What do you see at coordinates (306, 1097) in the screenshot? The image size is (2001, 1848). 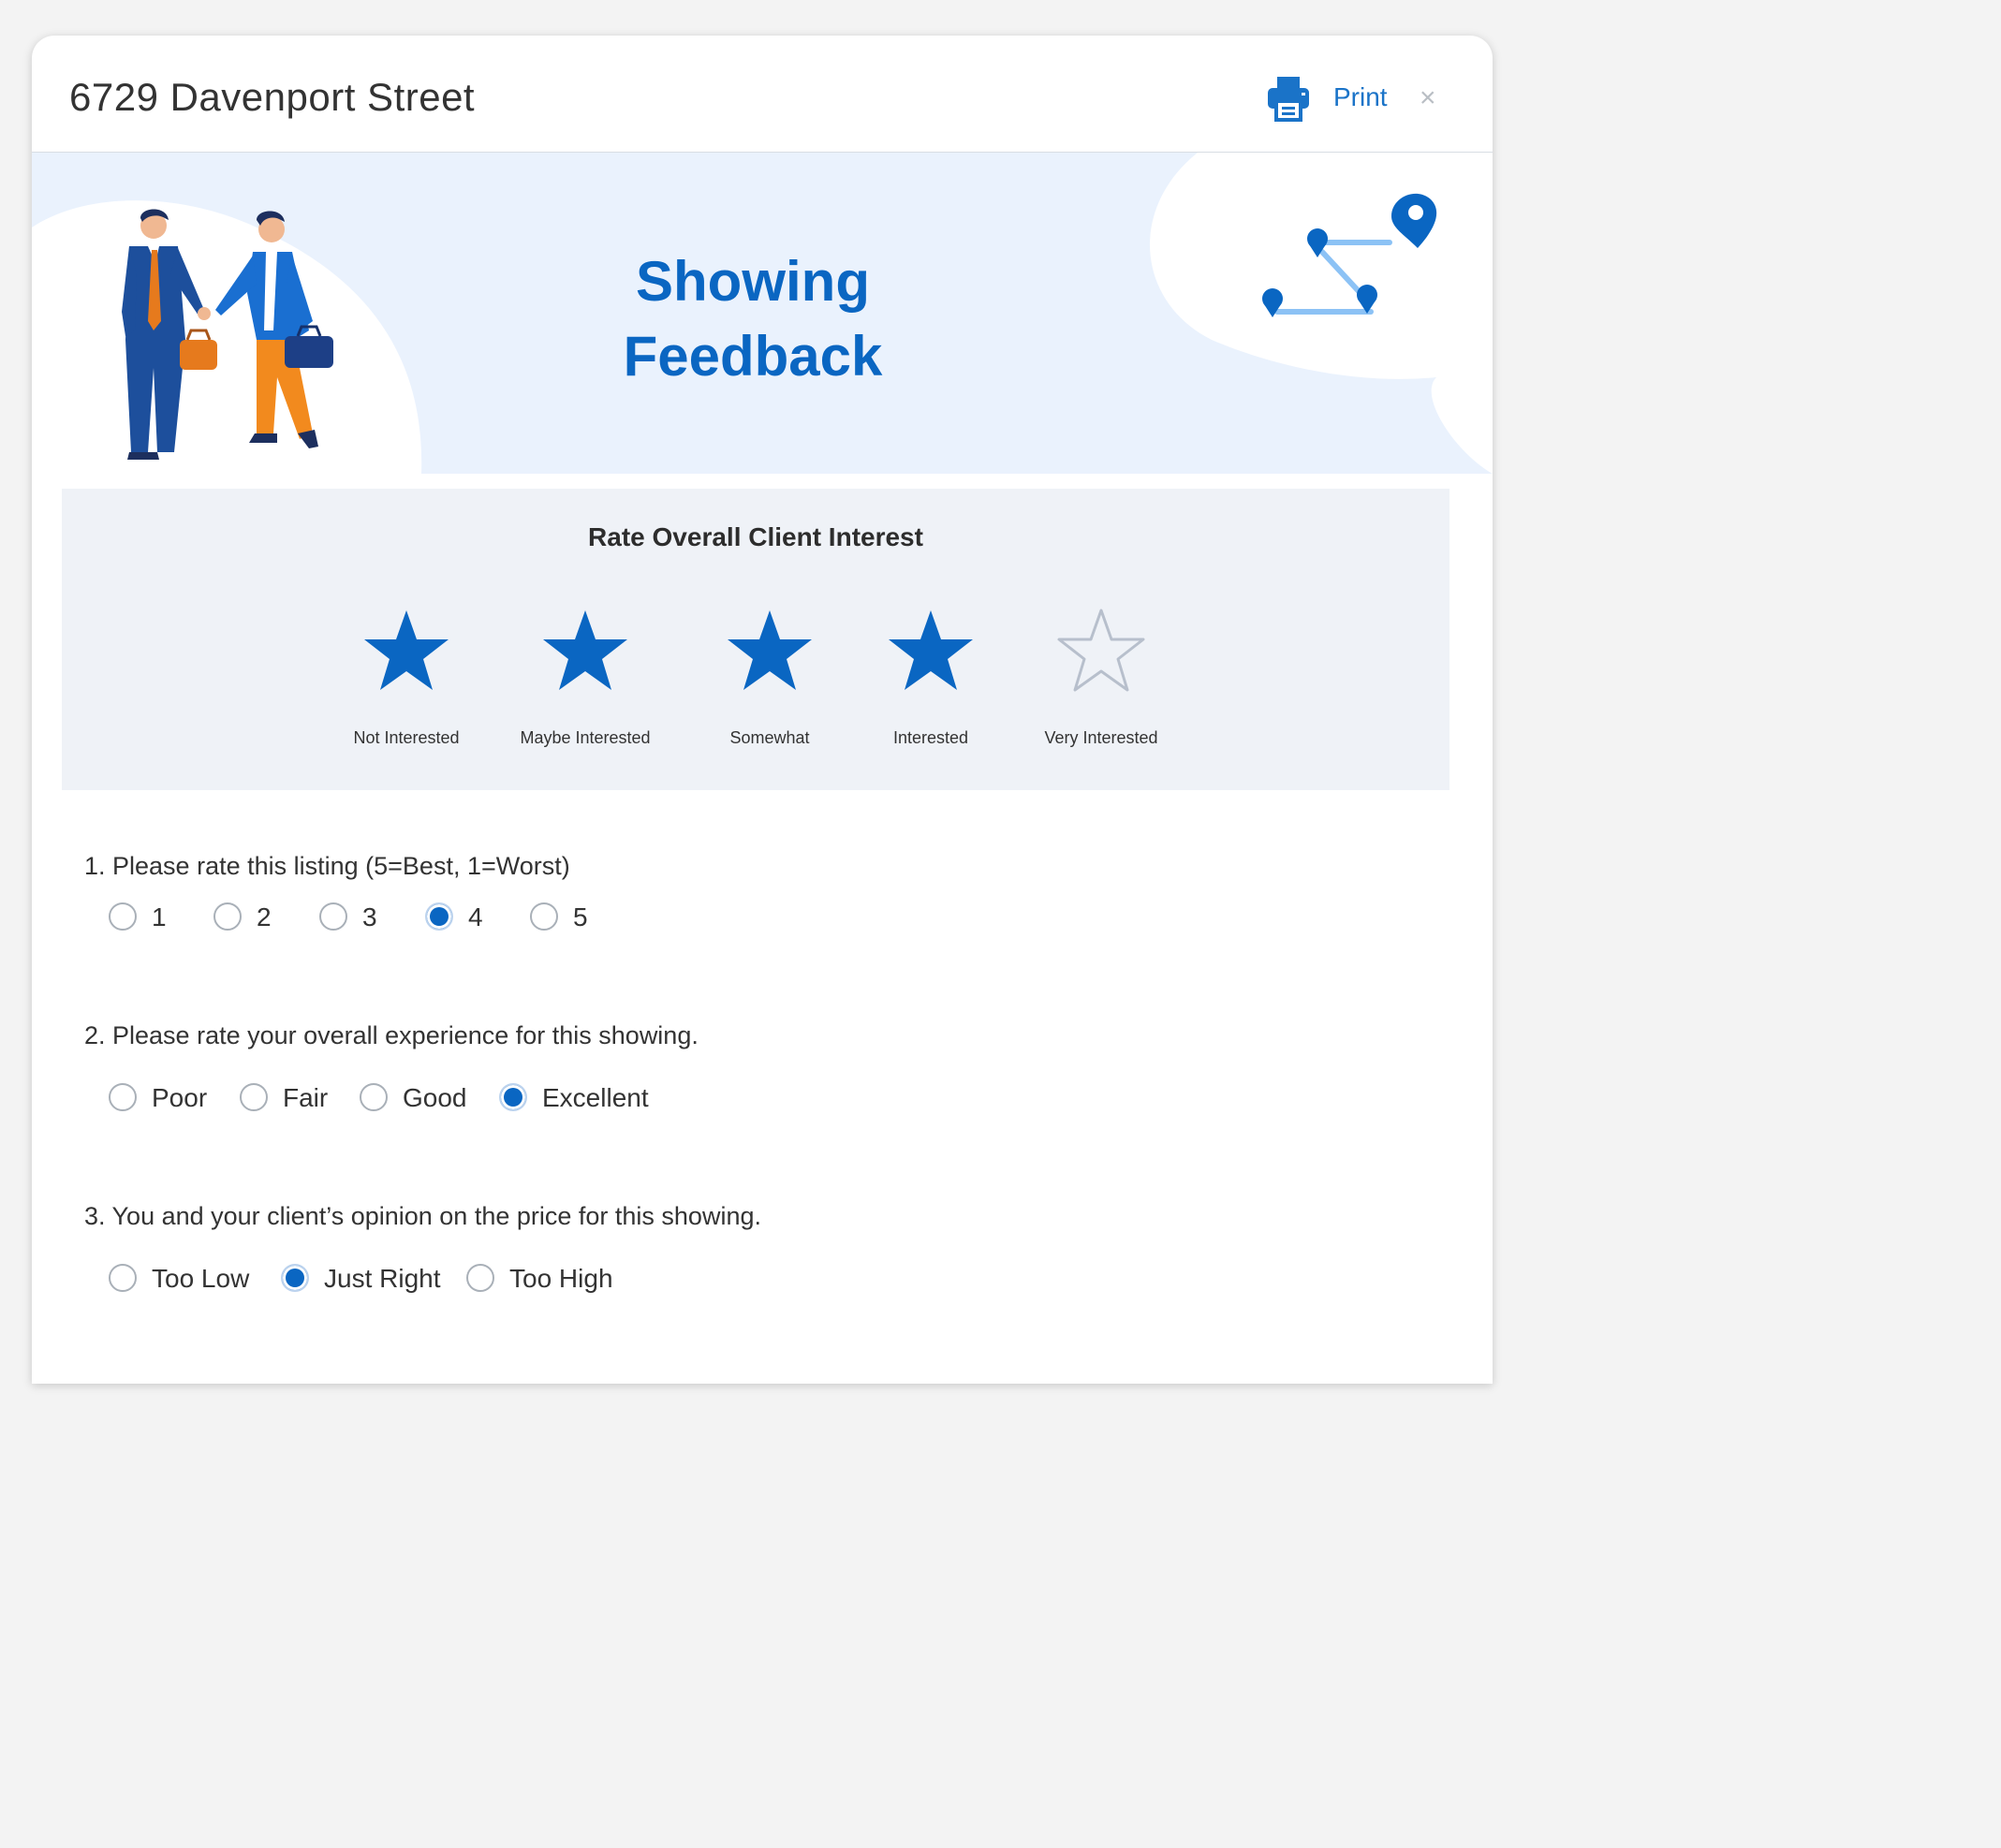 I see `option-label: Fair` at bounding box center [306, 1097].